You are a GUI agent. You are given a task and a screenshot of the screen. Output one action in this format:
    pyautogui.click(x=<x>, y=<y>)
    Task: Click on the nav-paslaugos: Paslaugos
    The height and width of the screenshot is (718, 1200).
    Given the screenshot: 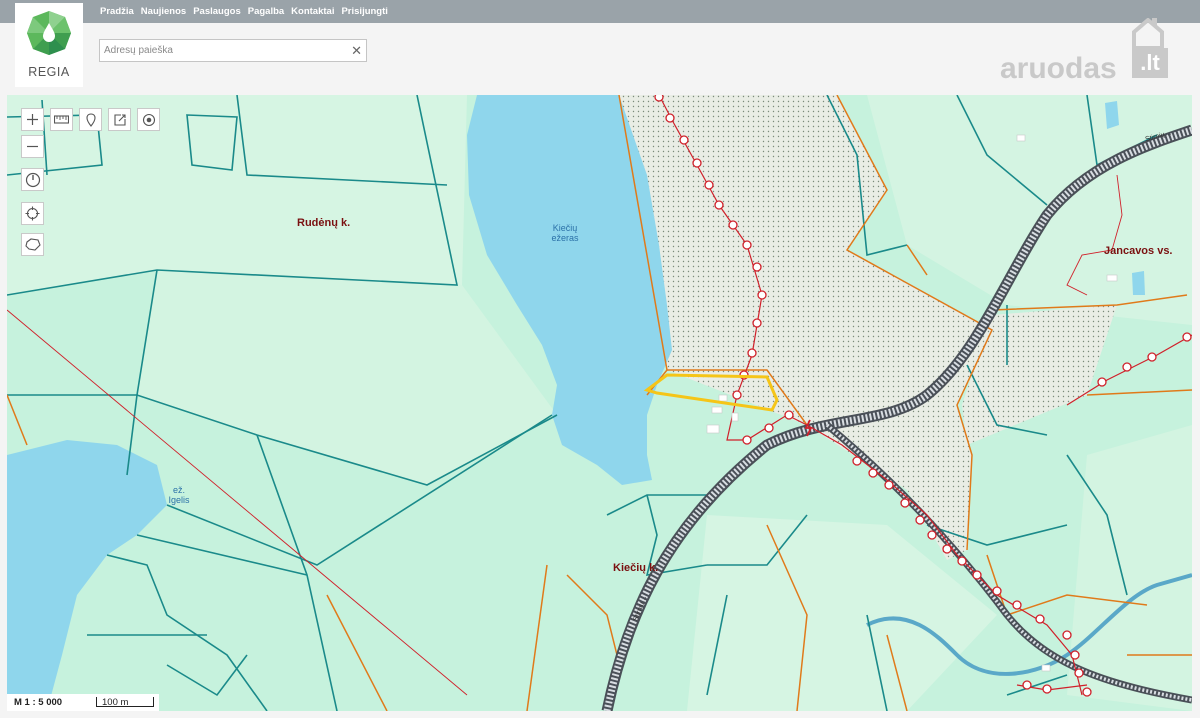 What is the action you would take?
    pyautogui.click(x=217, y=11)
    